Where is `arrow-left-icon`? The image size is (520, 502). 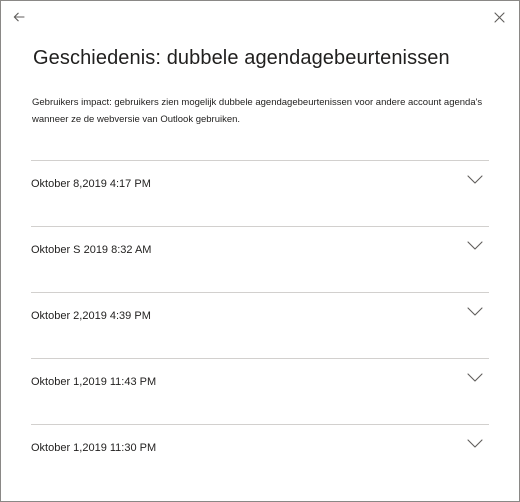 arrow-left-icon is located at coordinates (19, 17).